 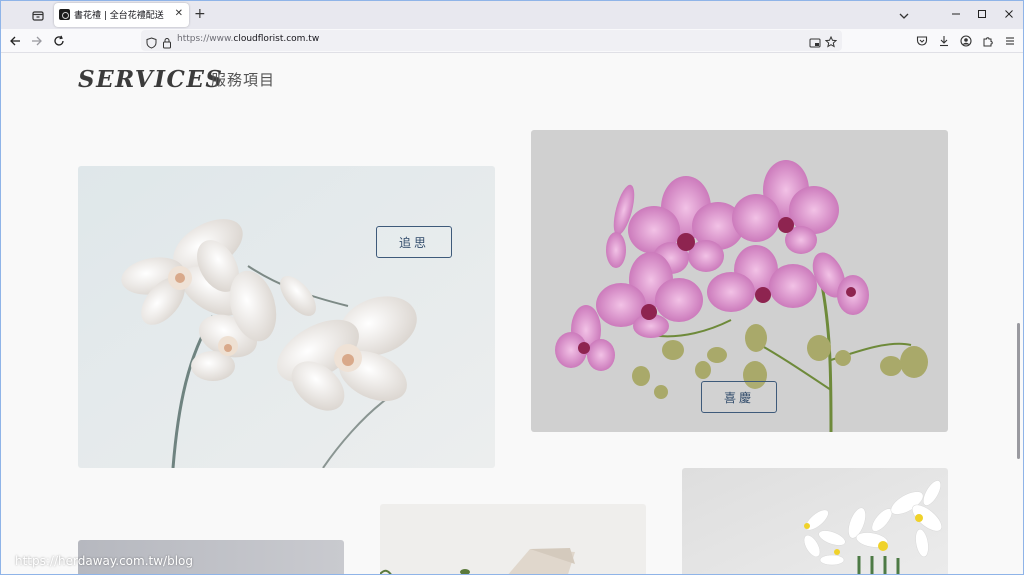 I want to click on minimize-icon, so click(x=956, y=14).